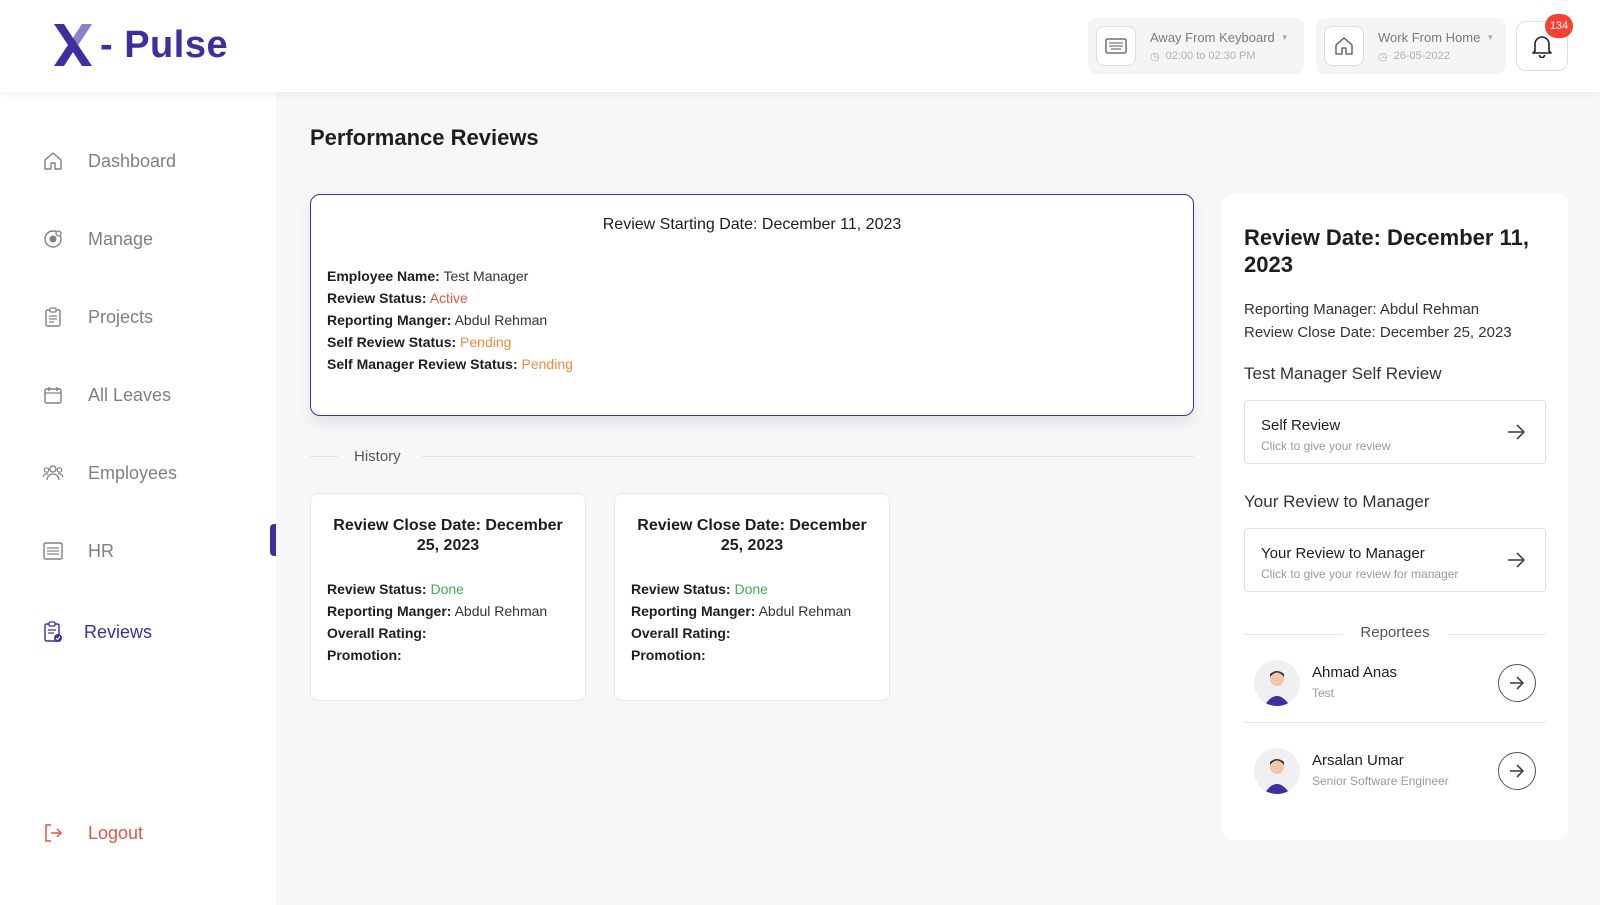 The width and height of the screenshot is (1600, 905). I want to click on sidebar-item-label: Projects, so click(121, 316).